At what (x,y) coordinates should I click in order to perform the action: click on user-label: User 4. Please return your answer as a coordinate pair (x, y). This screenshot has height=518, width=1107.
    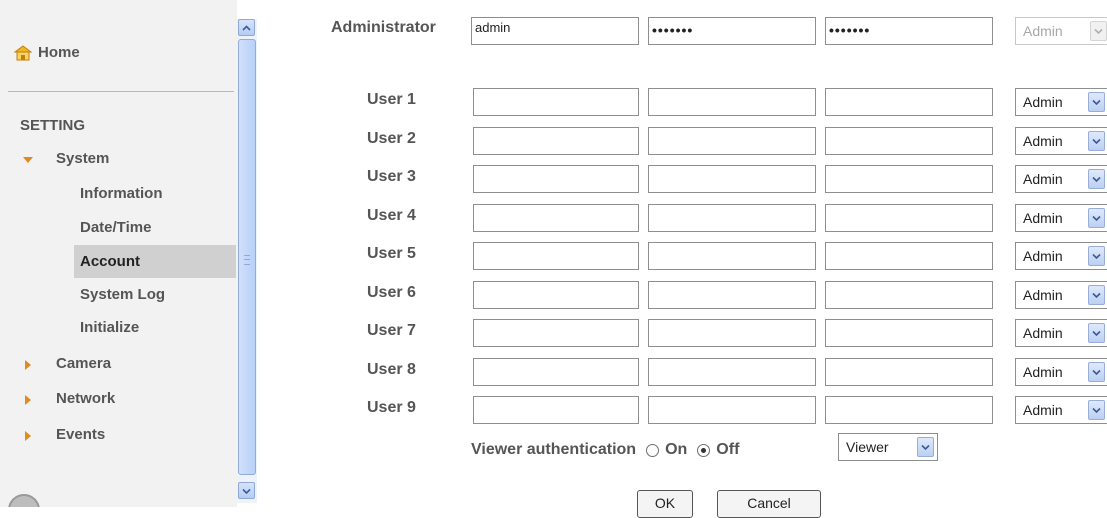
    Looking at the image, I should click on (391, 215).